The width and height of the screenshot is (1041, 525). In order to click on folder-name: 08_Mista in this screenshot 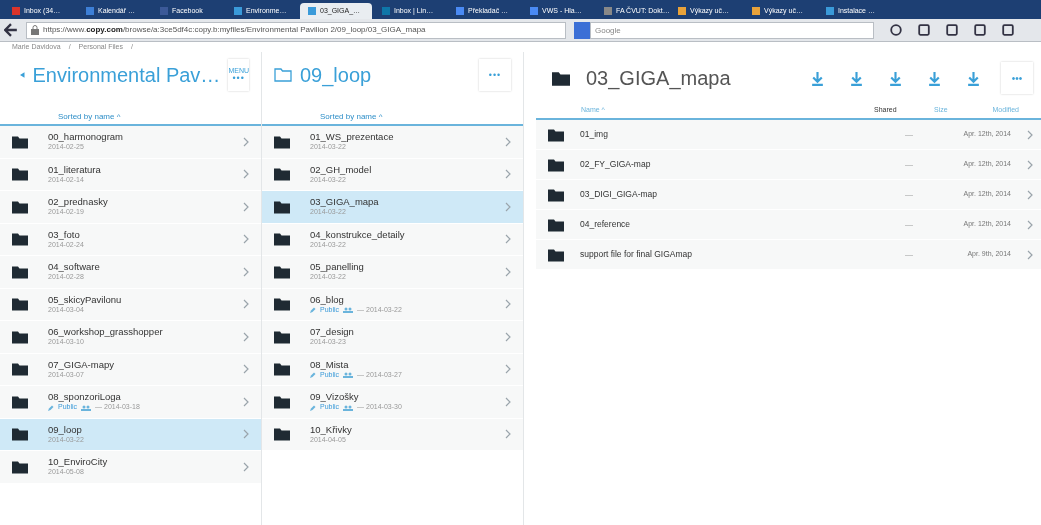, I will do `click(330, 364)`.